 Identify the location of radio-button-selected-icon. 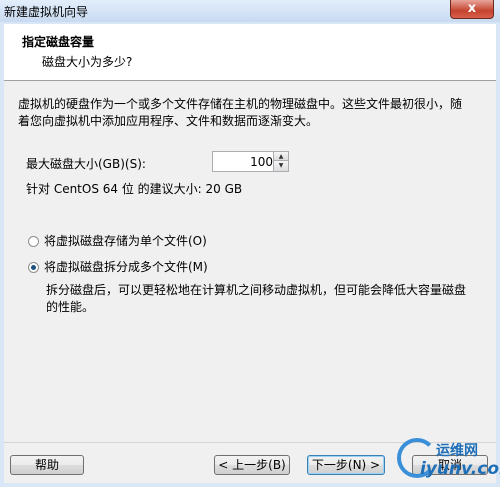
(33, 267).